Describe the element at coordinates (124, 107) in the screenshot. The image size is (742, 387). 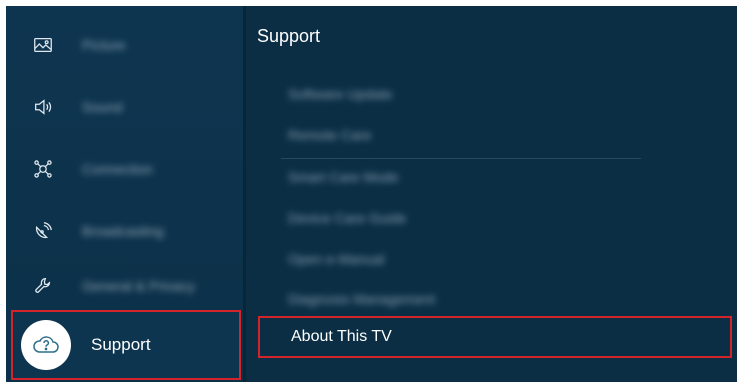
I see `sidebar-item-sound: Sound` at that location.